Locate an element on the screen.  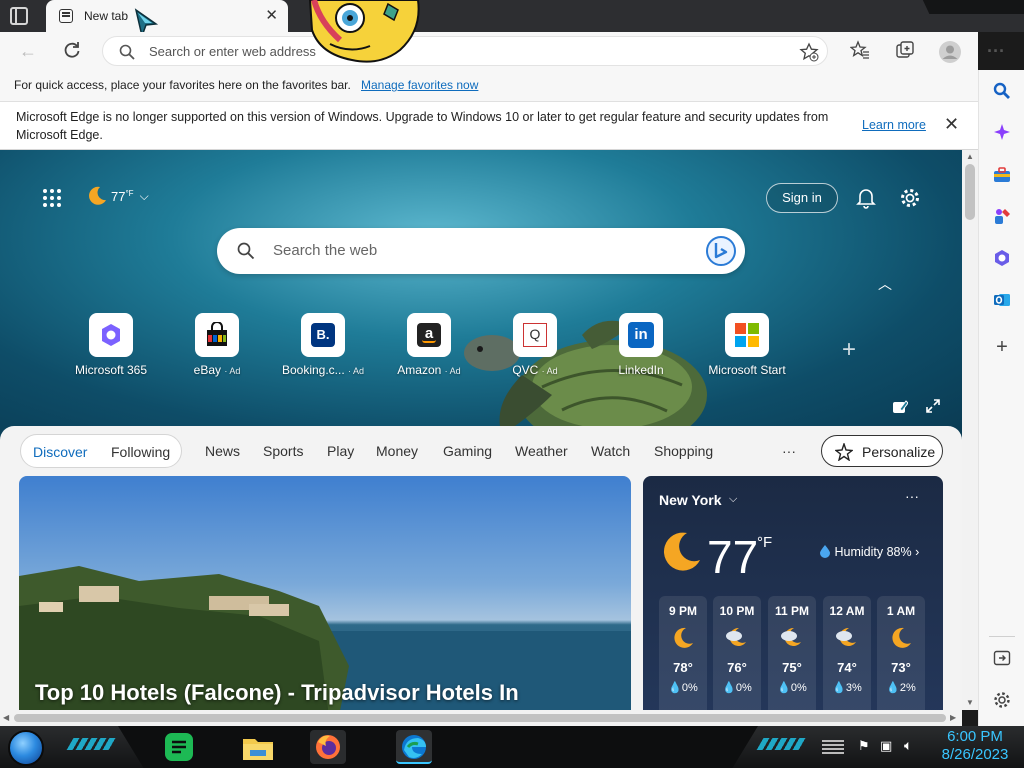
tab-following: Following is located at coordinates (140, 452).